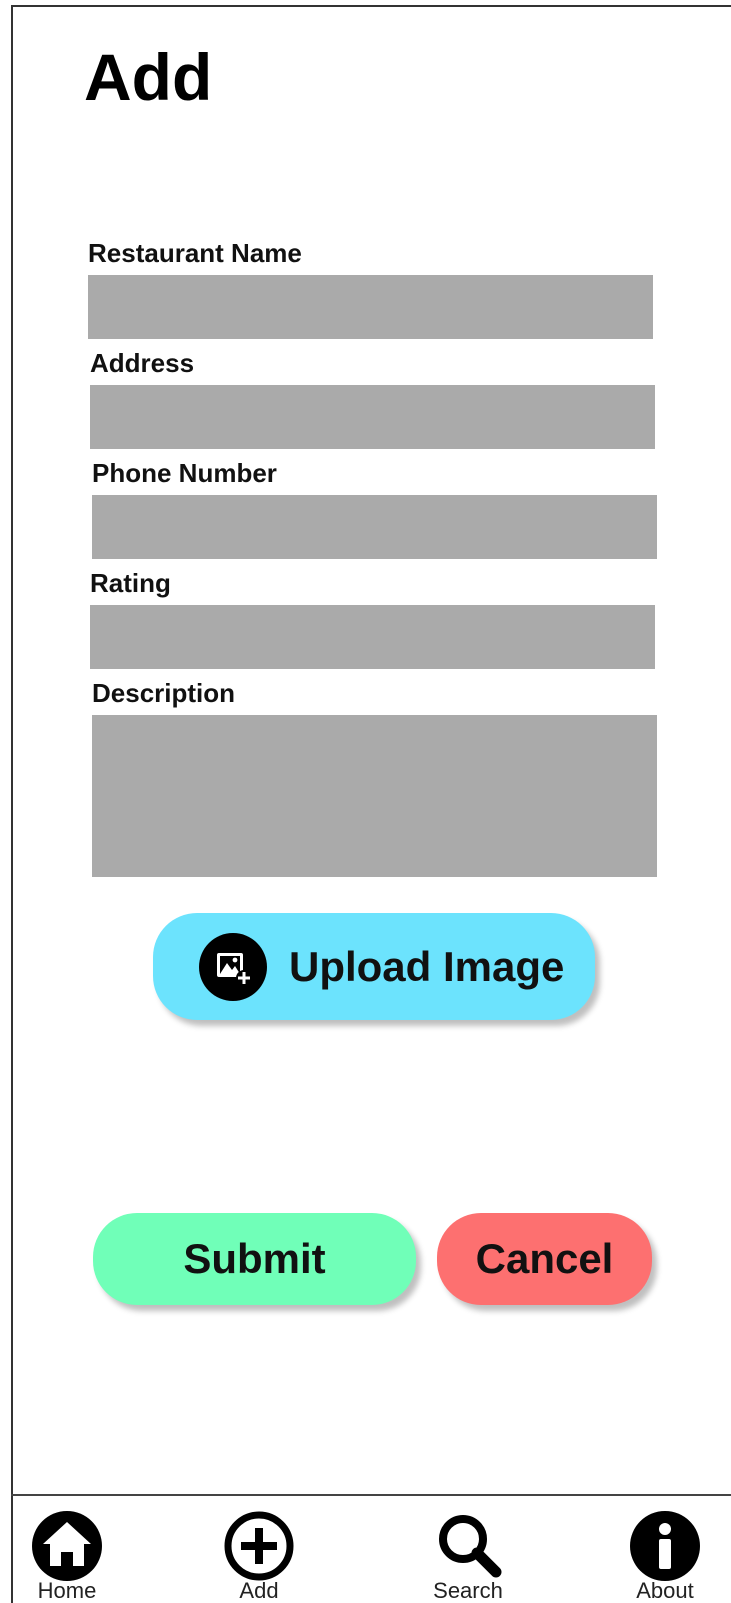 The height and width of the screenshot is (1603, 731). Describe the element at coordinates (372, 417) in the screenshot. I see `address-input` at that location.